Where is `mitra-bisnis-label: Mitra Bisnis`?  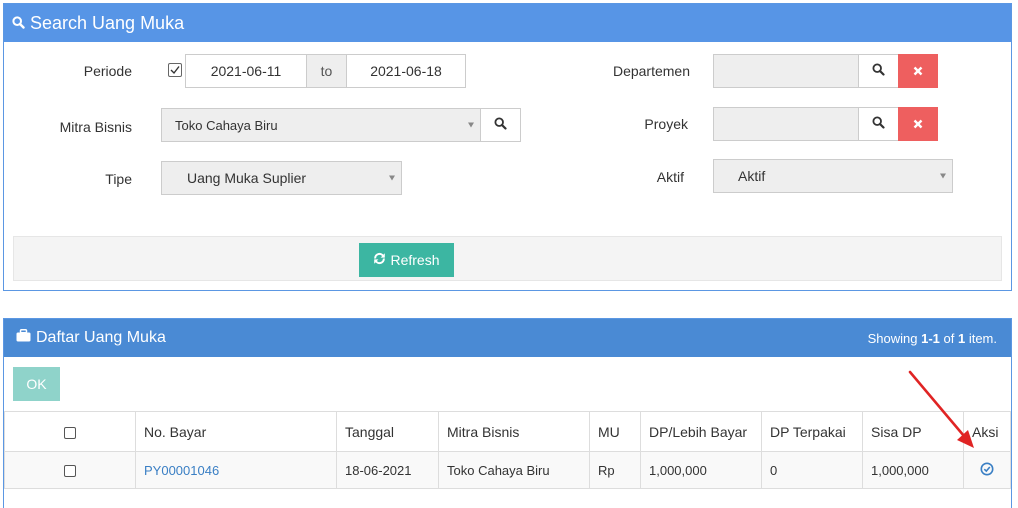
mitra-bisnis-label: Mitra Bisnis is located at coordinates (95, 127).